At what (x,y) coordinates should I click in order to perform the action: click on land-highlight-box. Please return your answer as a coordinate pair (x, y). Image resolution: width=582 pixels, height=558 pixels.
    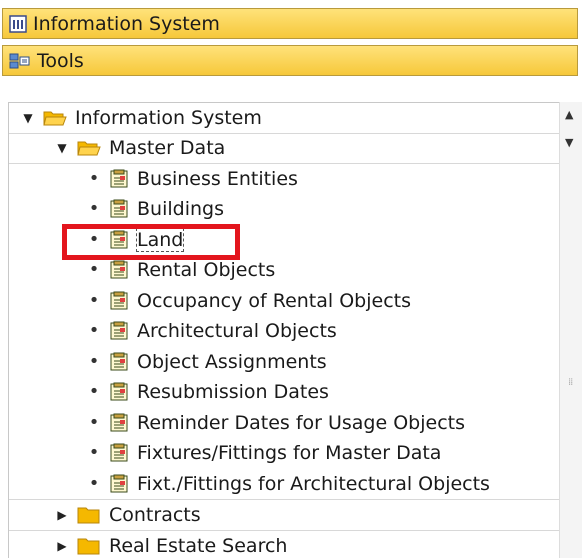
    Looking at the image, I should click on (151, 242).